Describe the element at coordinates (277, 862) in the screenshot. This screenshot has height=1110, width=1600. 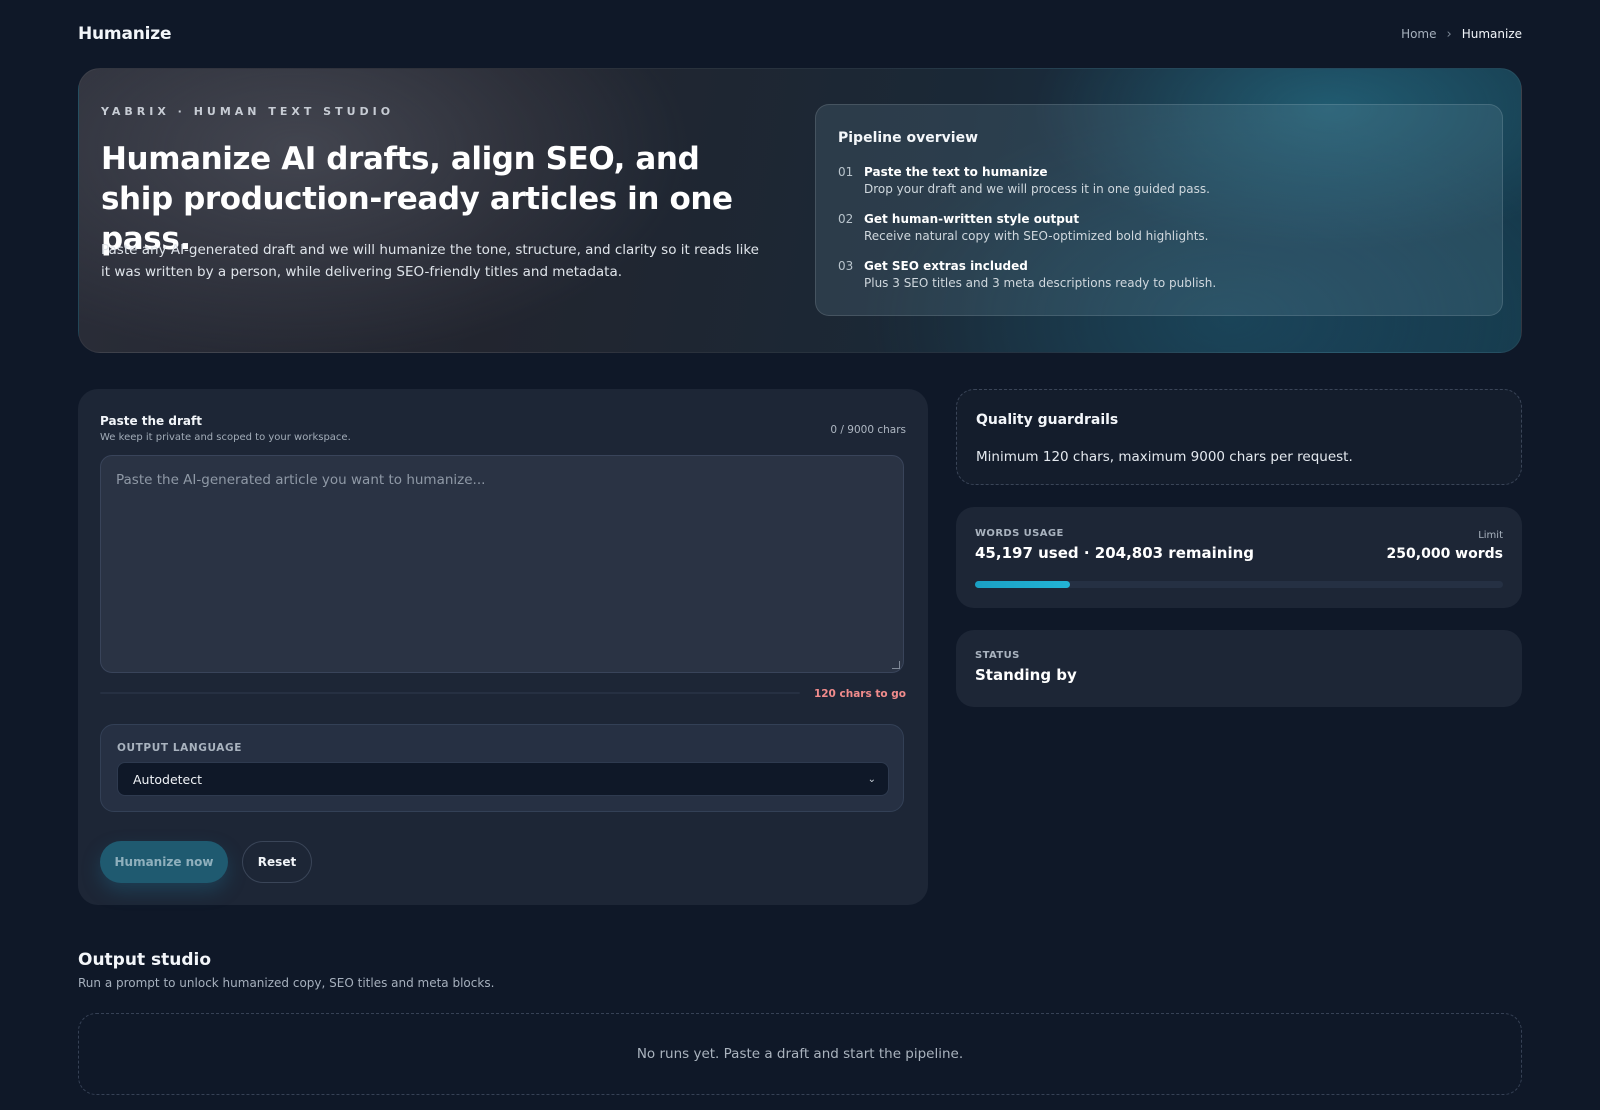
I see `reset-button: Reset` at that location.